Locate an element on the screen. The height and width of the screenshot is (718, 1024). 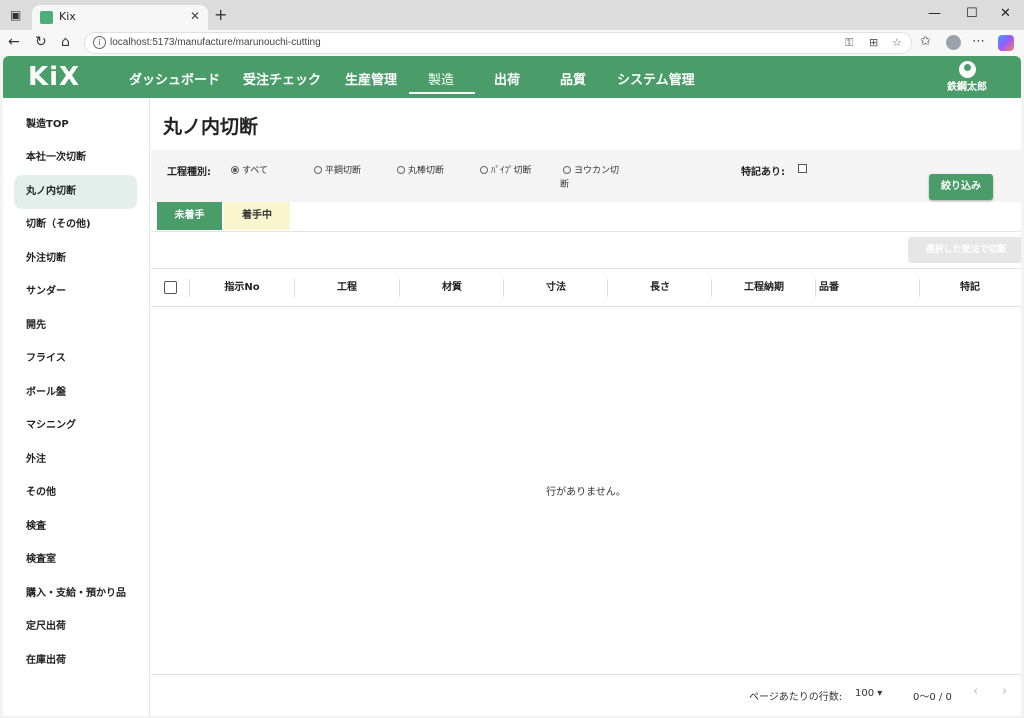
column-separator is located at coordinates (815, 288).